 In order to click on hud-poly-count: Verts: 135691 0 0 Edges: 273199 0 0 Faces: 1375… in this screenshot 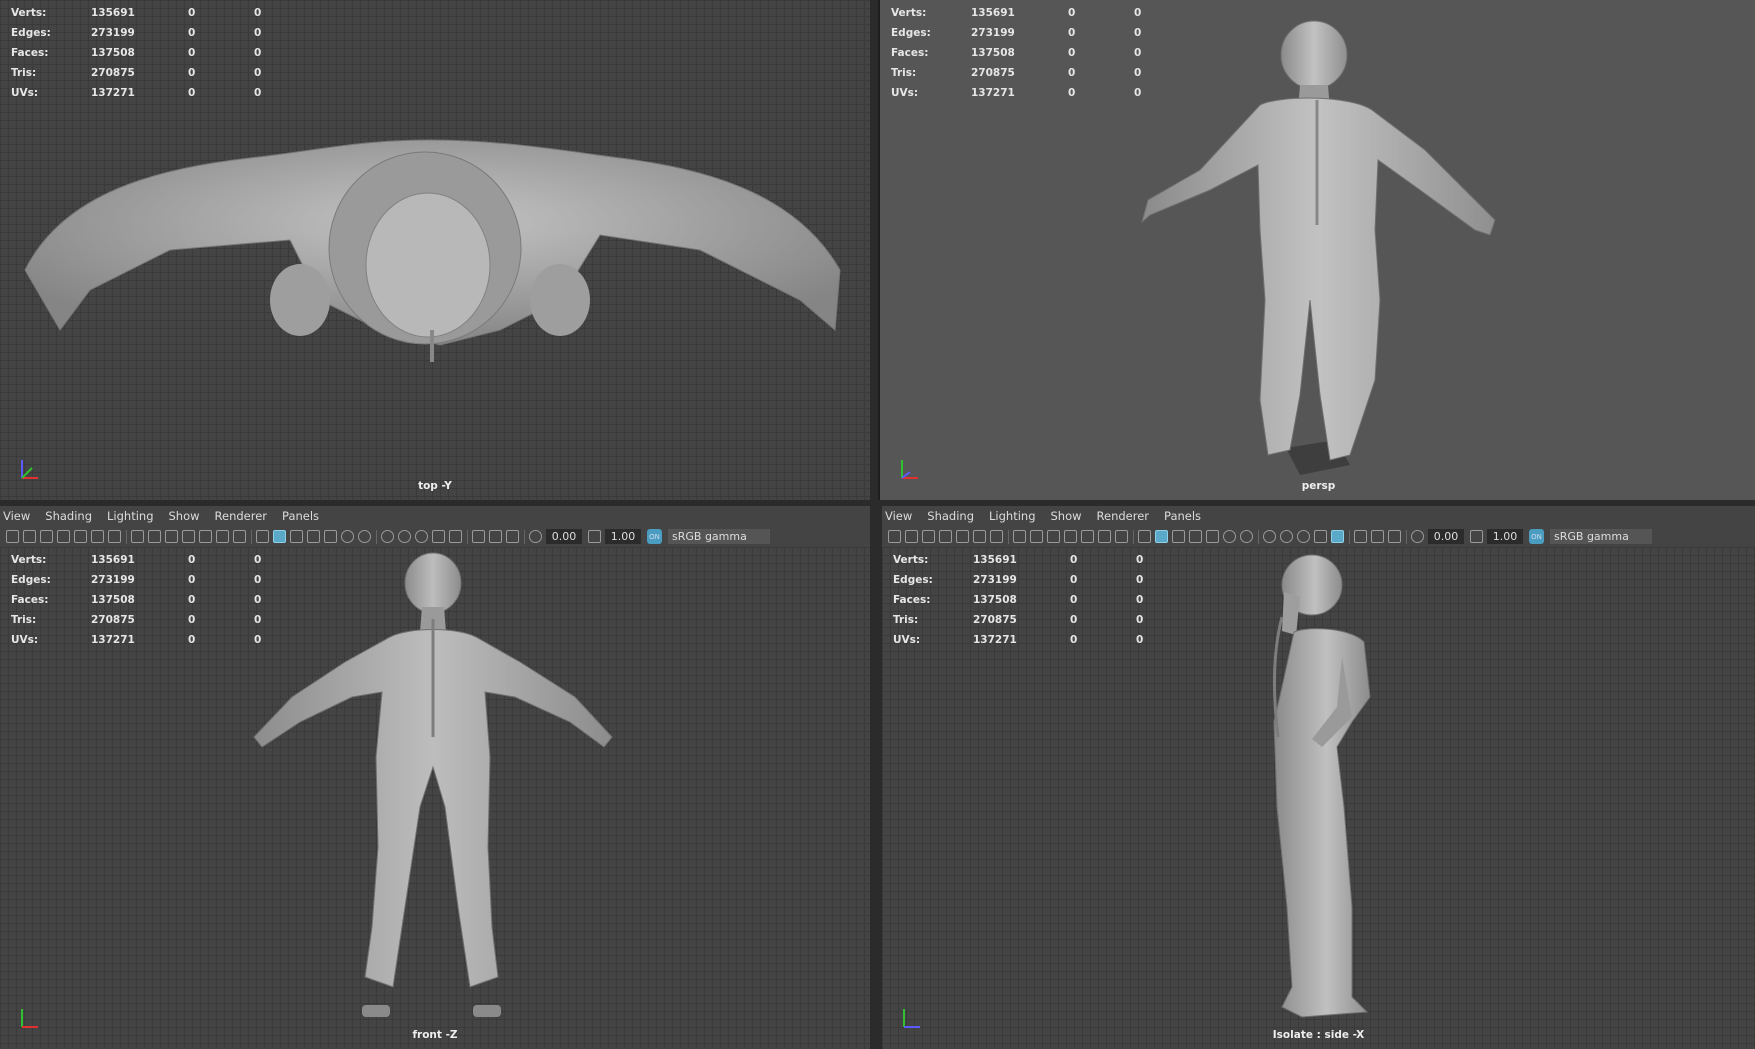, I will do `click(1027, 53)`.